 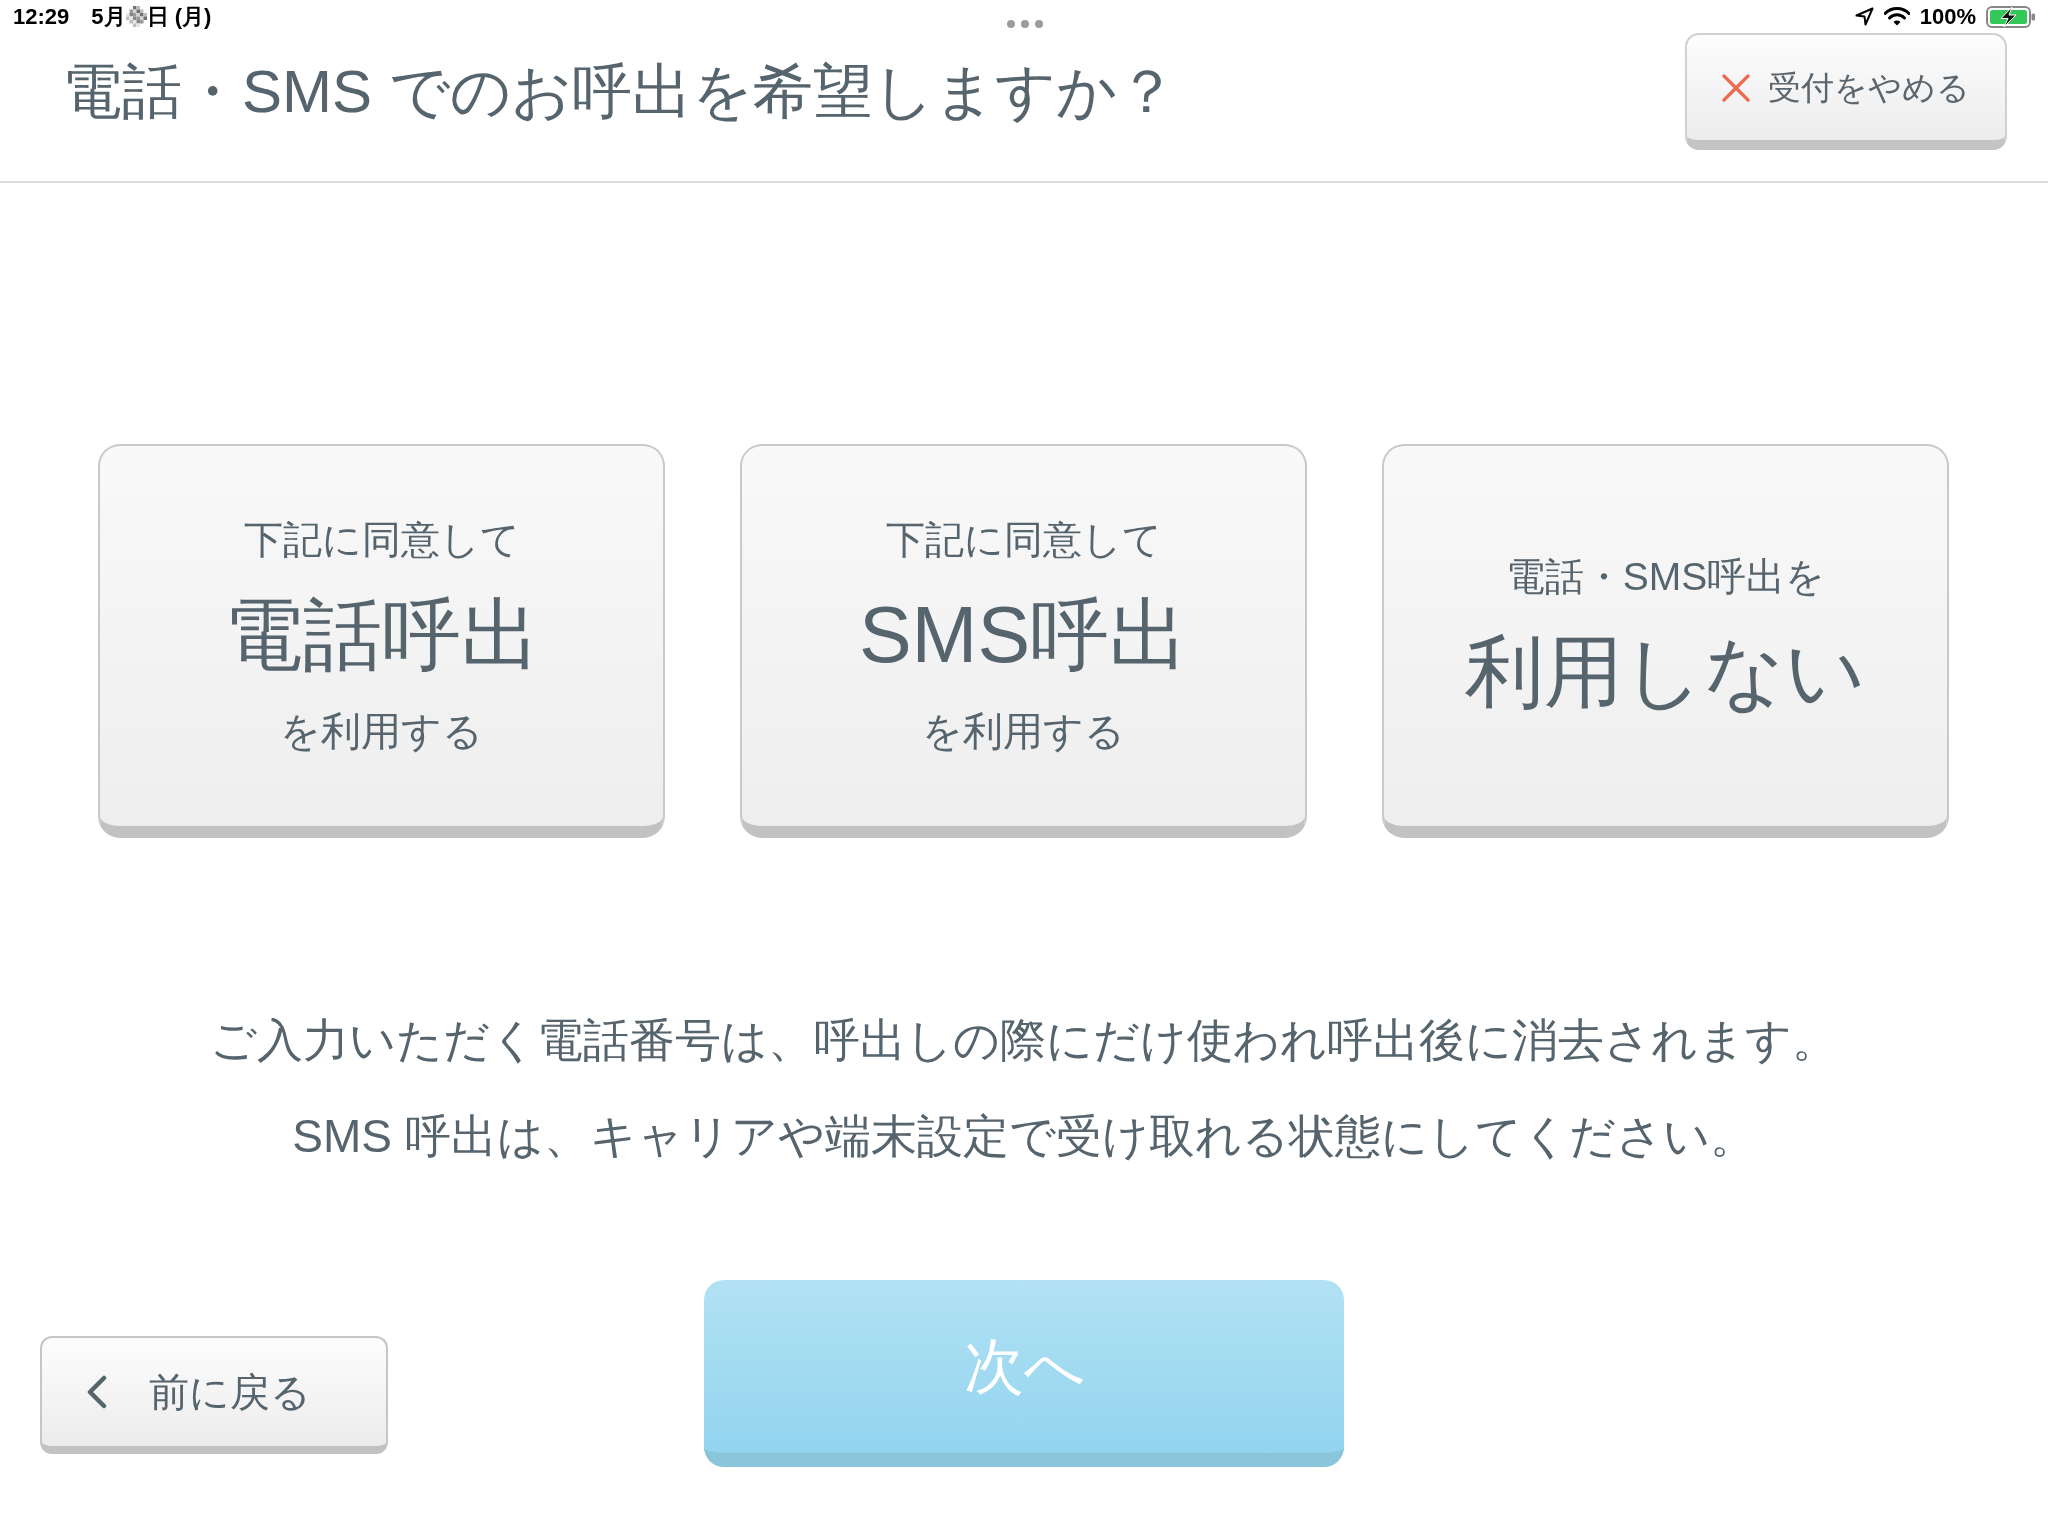 I want to click on location-arrow-icon, so click(x=1864, y=16).